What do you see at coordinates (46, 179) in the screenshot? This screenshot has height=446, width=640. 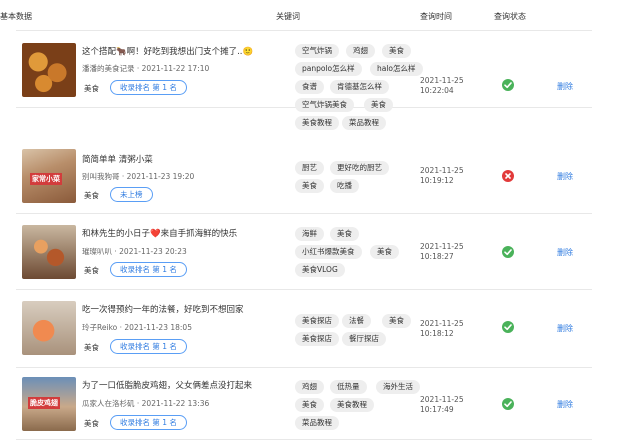 I see `thumbnail-caption: 家常小菜` at bounding box center [46, 179].